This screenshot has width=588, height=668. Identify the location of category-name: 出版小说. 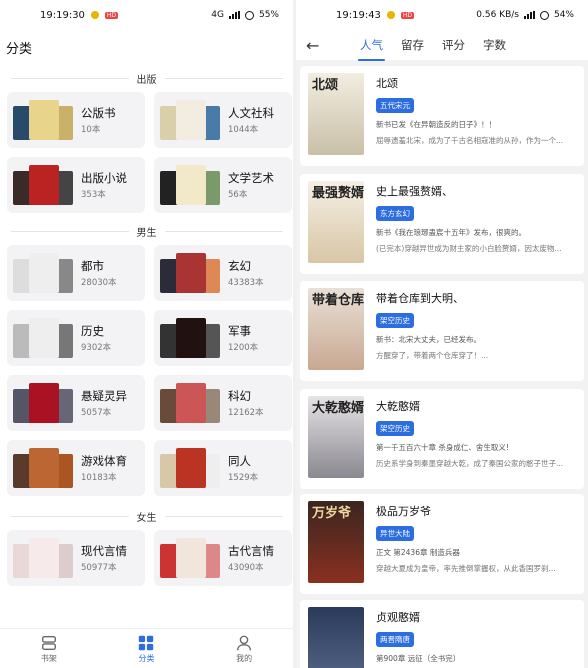
(104, 178).